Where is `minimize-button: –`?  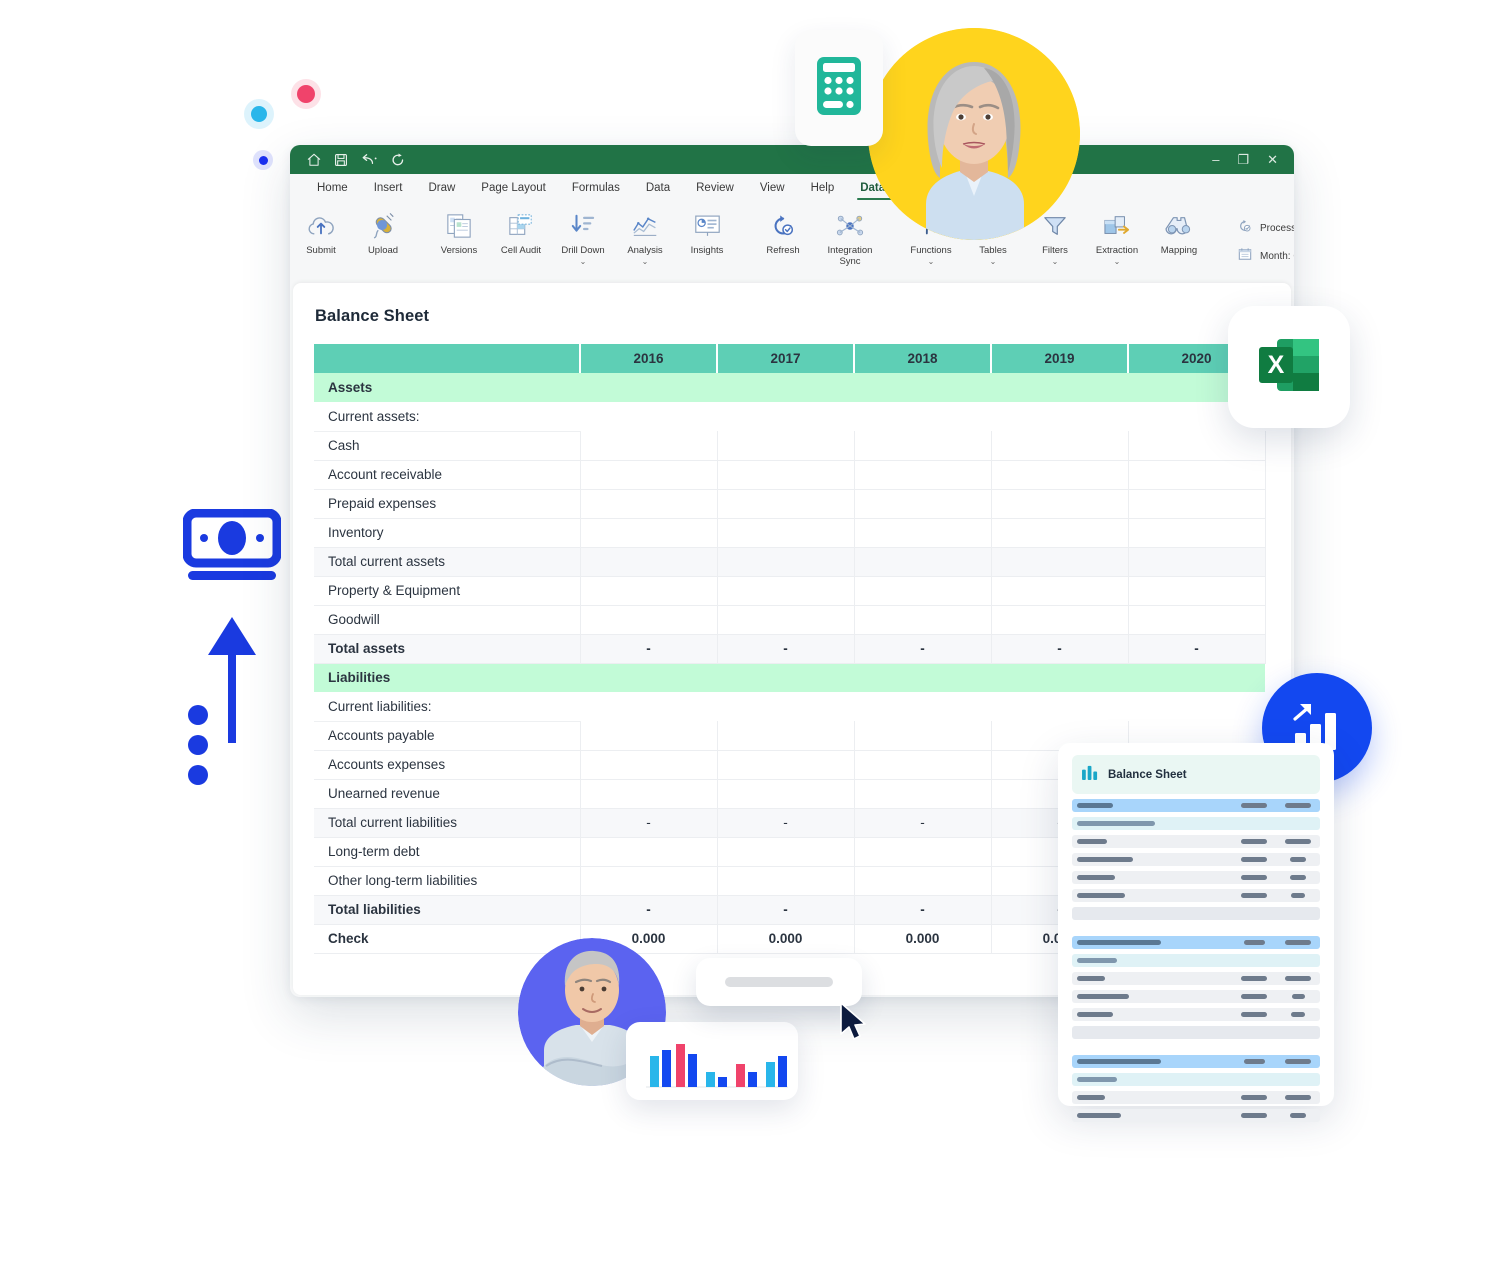 minimize-button: – is located at coordinates (1215, 159).